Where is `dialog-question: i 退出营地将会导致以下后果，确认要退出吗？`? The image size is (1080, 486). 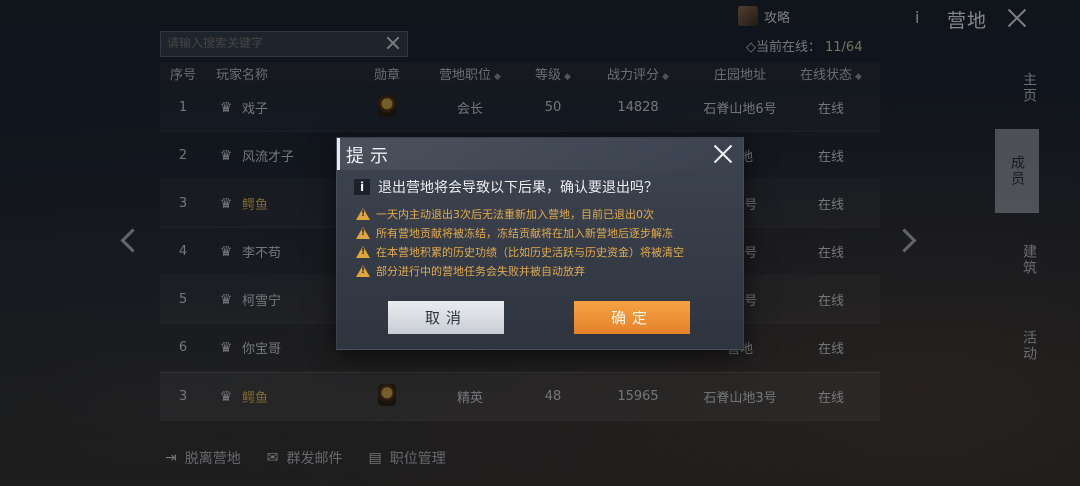 dialog-question: i 退出营地将会导致以下后果，确认要退出吗？ is located at coordinates (506, 187).